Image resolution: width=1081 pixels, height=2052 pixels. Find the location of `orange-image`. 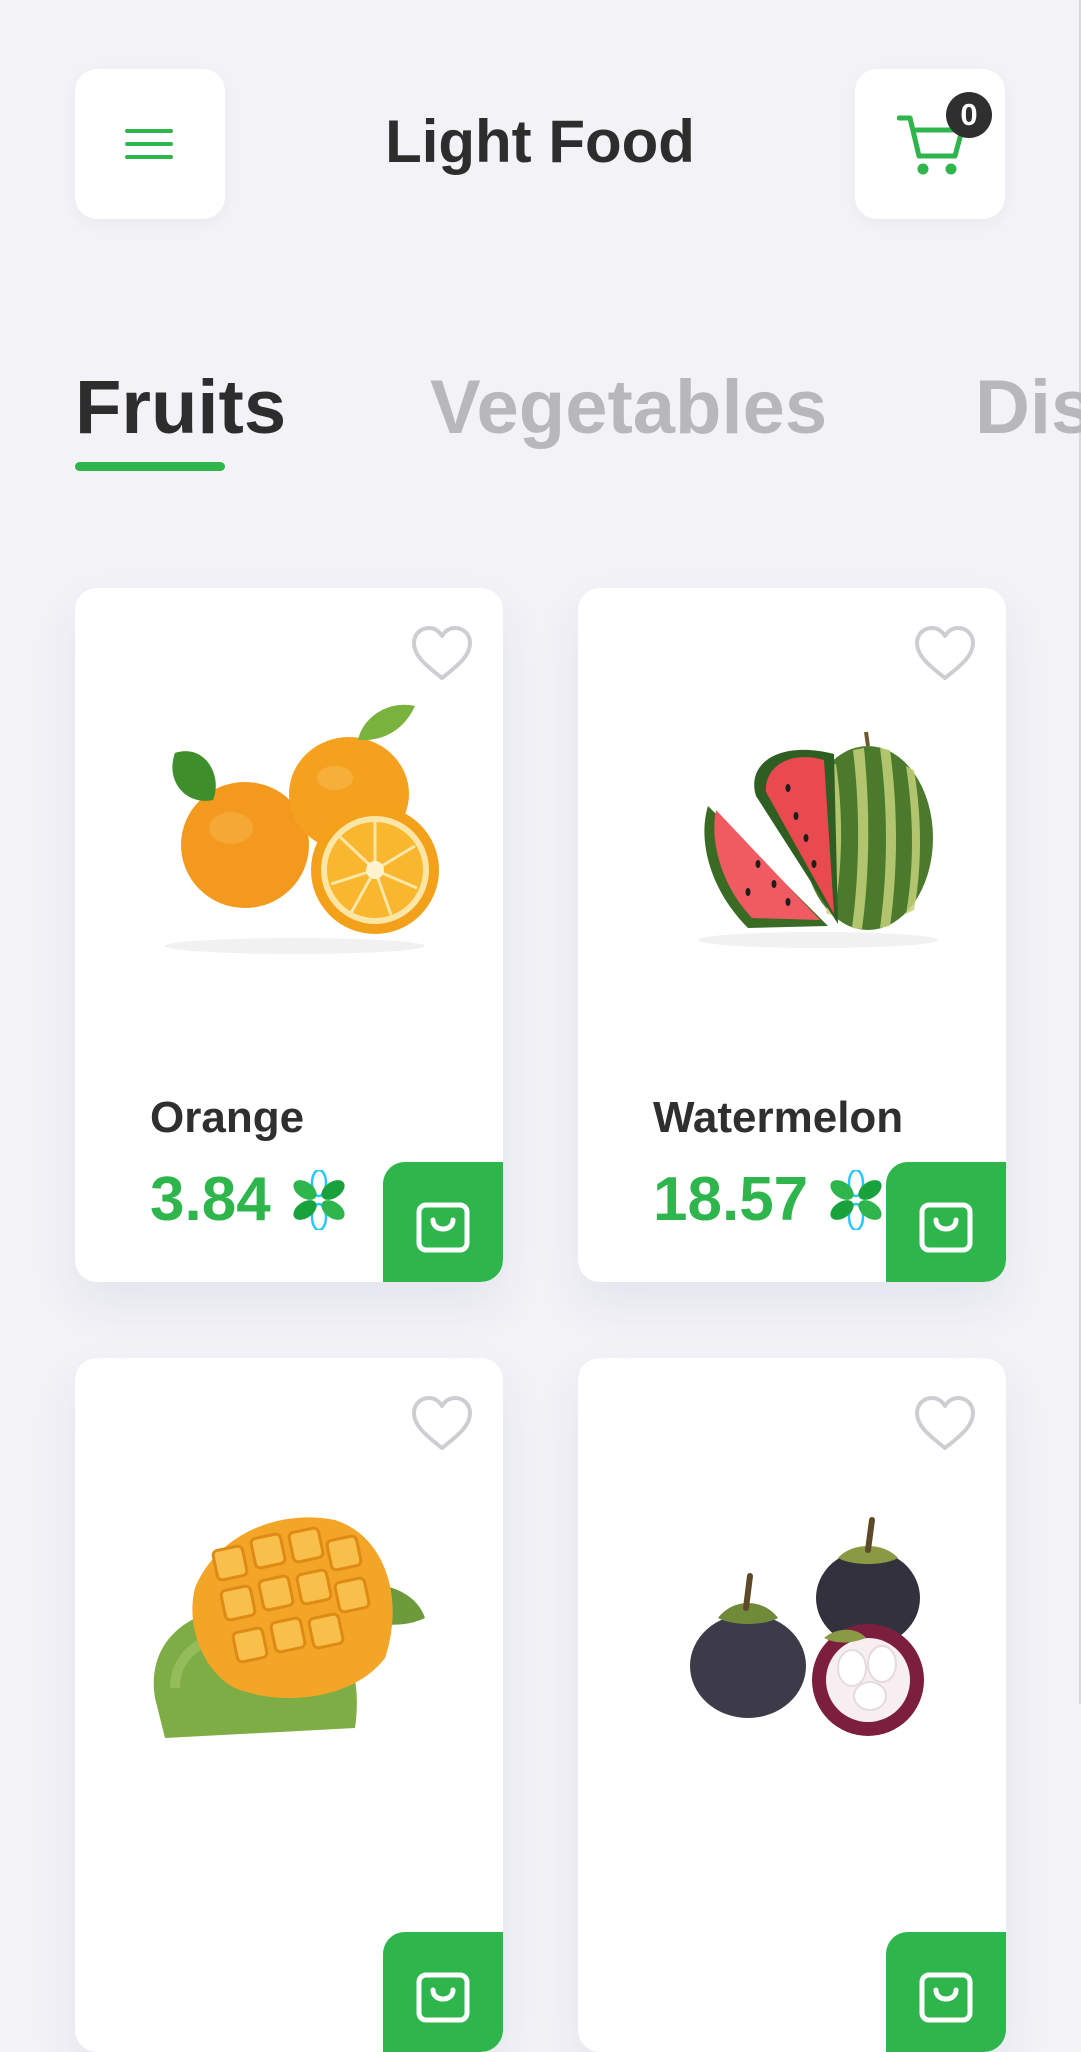

orange-image is located at coordinates (302, 829).